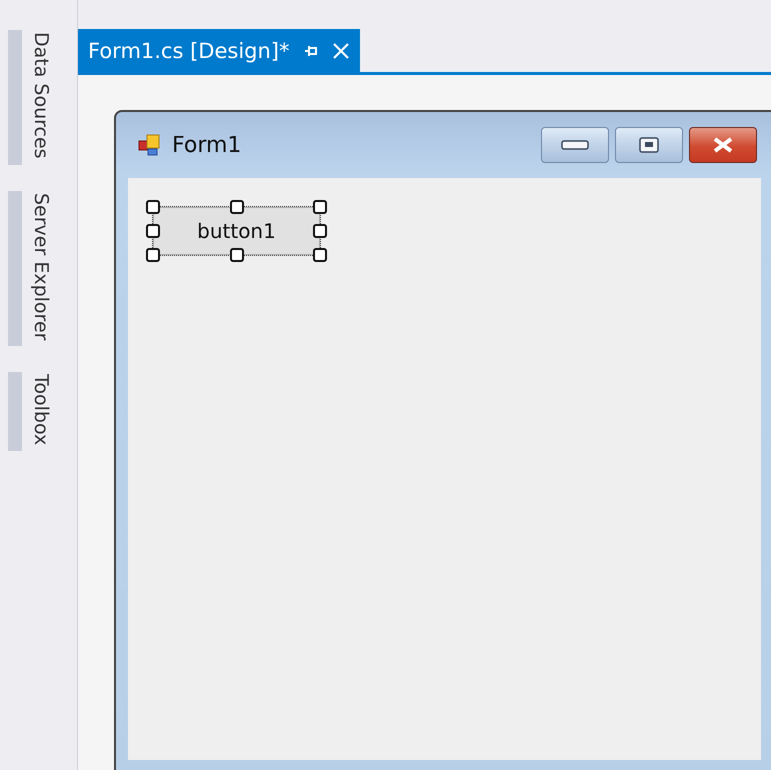  What do you see at coordinates (30, 412) in the screenshot?
I see `side-tab: Toolbox` at bounding box center [30, 412].